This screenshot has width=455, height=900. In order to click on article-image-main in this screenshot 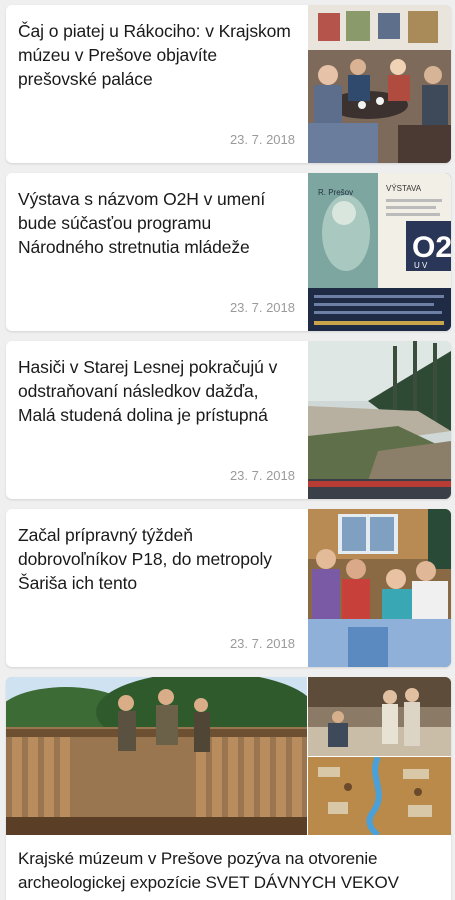, I will do `click(156, 756)`.